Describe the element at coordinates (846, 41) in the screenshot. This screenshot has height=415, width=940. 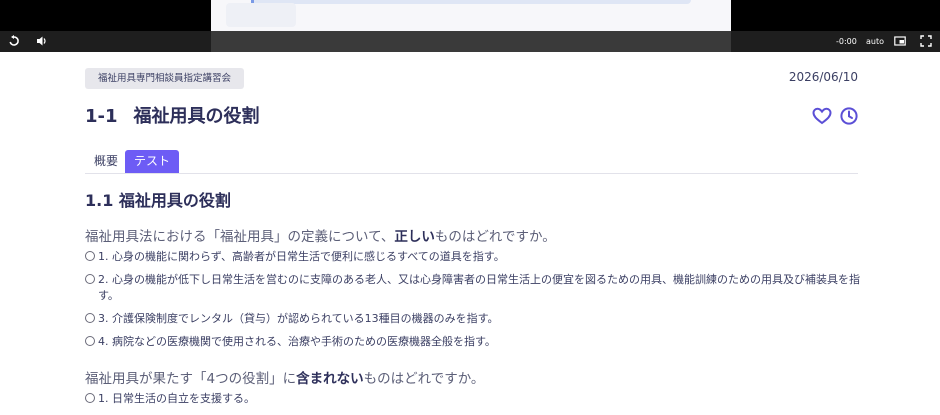
I see `time-display: -0:00` at that location.